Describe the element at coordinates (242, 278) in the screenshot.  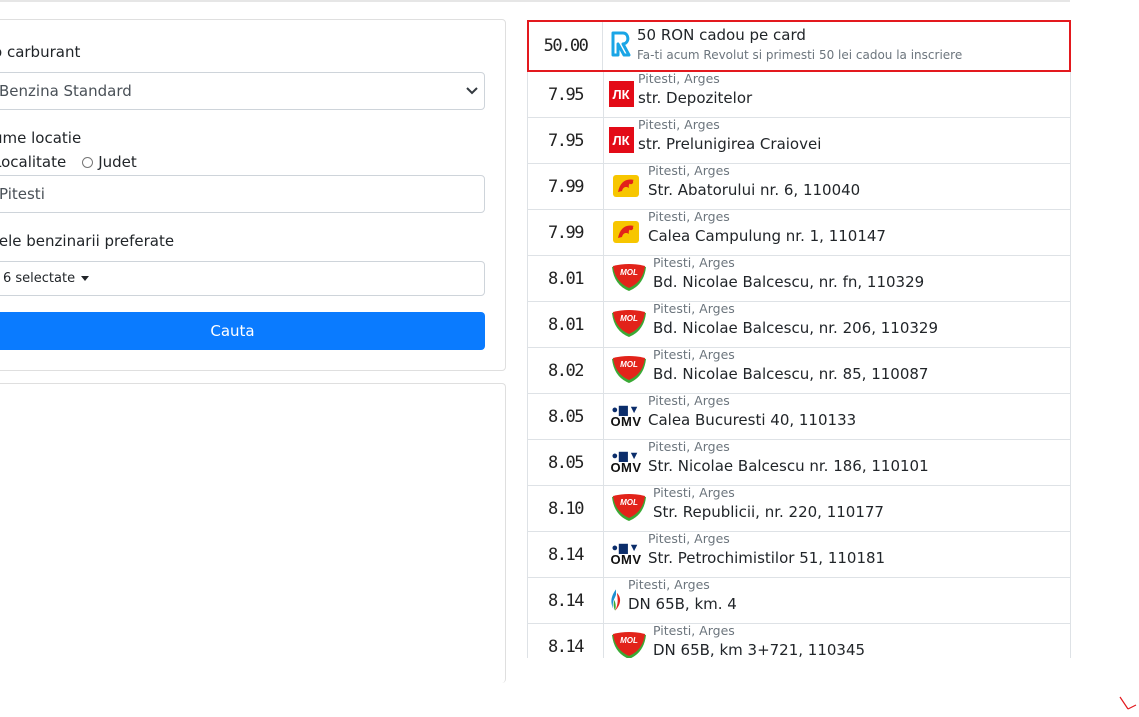
I see `brands-dropdown: 6 selectate` at that location.